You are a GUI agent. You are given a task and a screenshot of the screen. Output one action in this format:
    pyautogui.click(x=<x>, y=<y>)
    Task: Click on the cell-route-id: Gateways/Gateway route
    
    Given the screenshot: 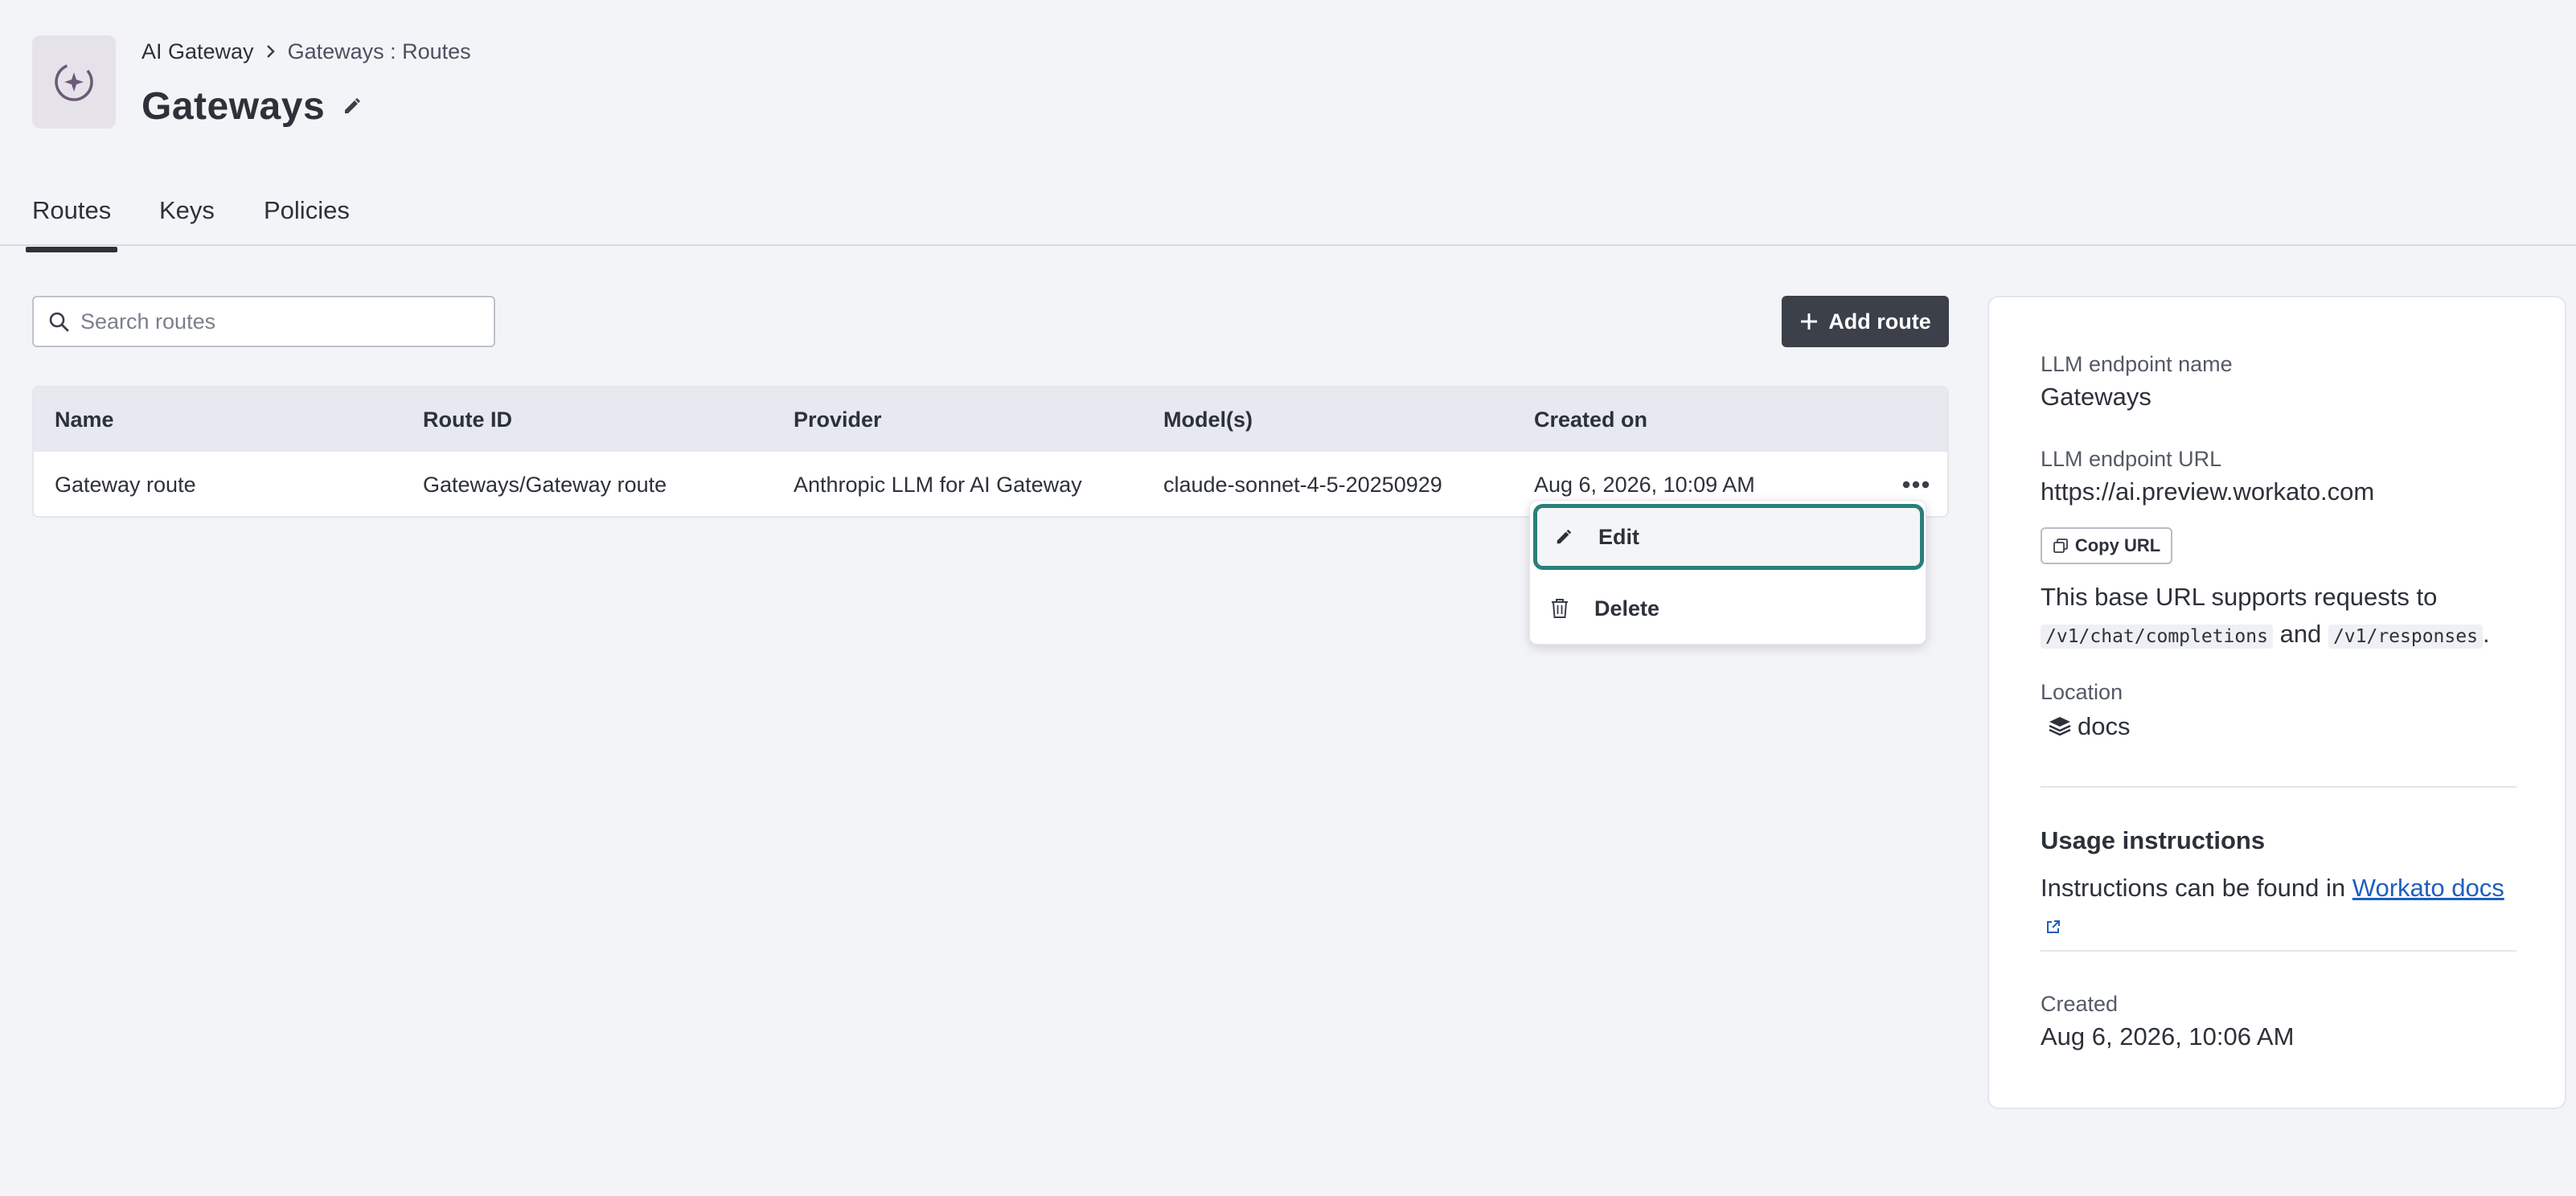 What is the action you would take?
    pyautogui.click(x=545, y=484)
    